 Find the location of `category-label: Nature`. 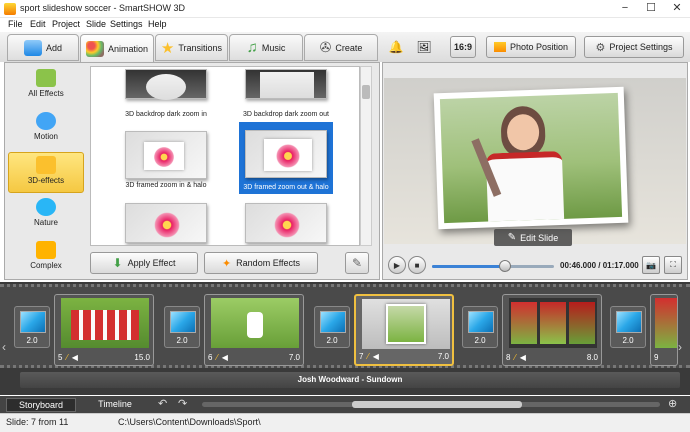

category-label: Nature is located at coordinates (45, 222).